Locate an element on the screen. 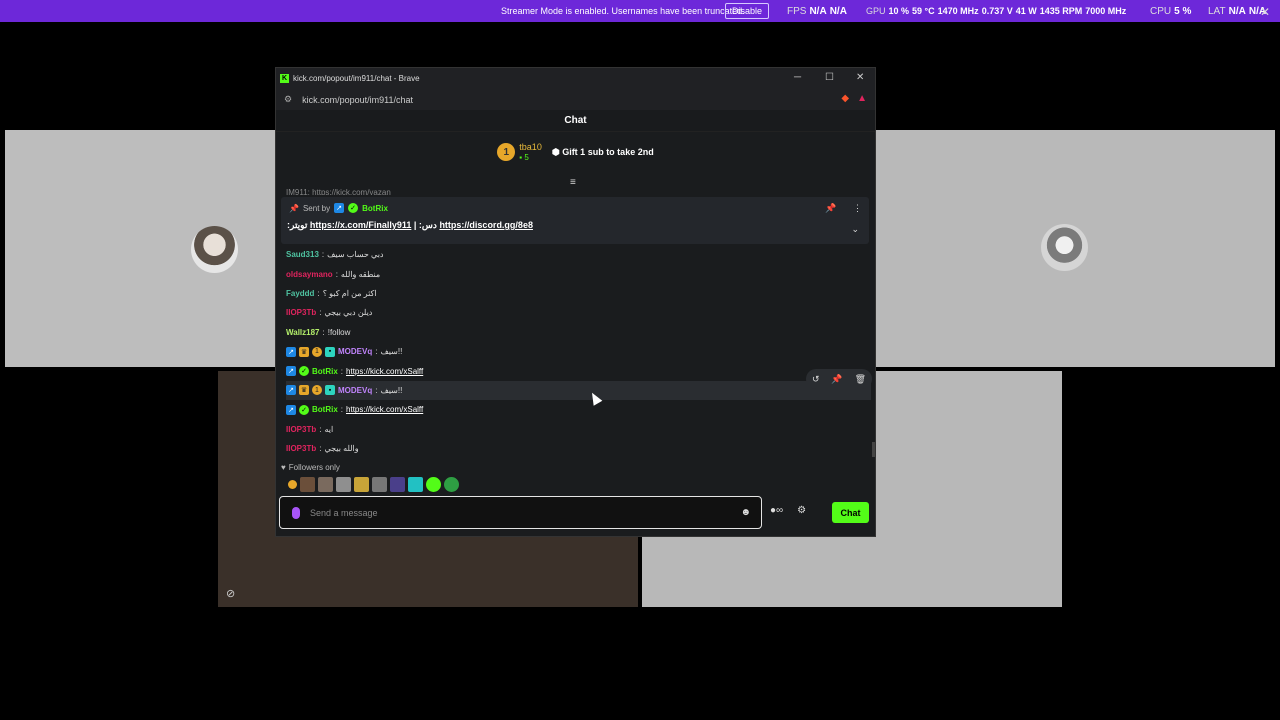  message-username: Fayddd is located at coordinates (300, 293).